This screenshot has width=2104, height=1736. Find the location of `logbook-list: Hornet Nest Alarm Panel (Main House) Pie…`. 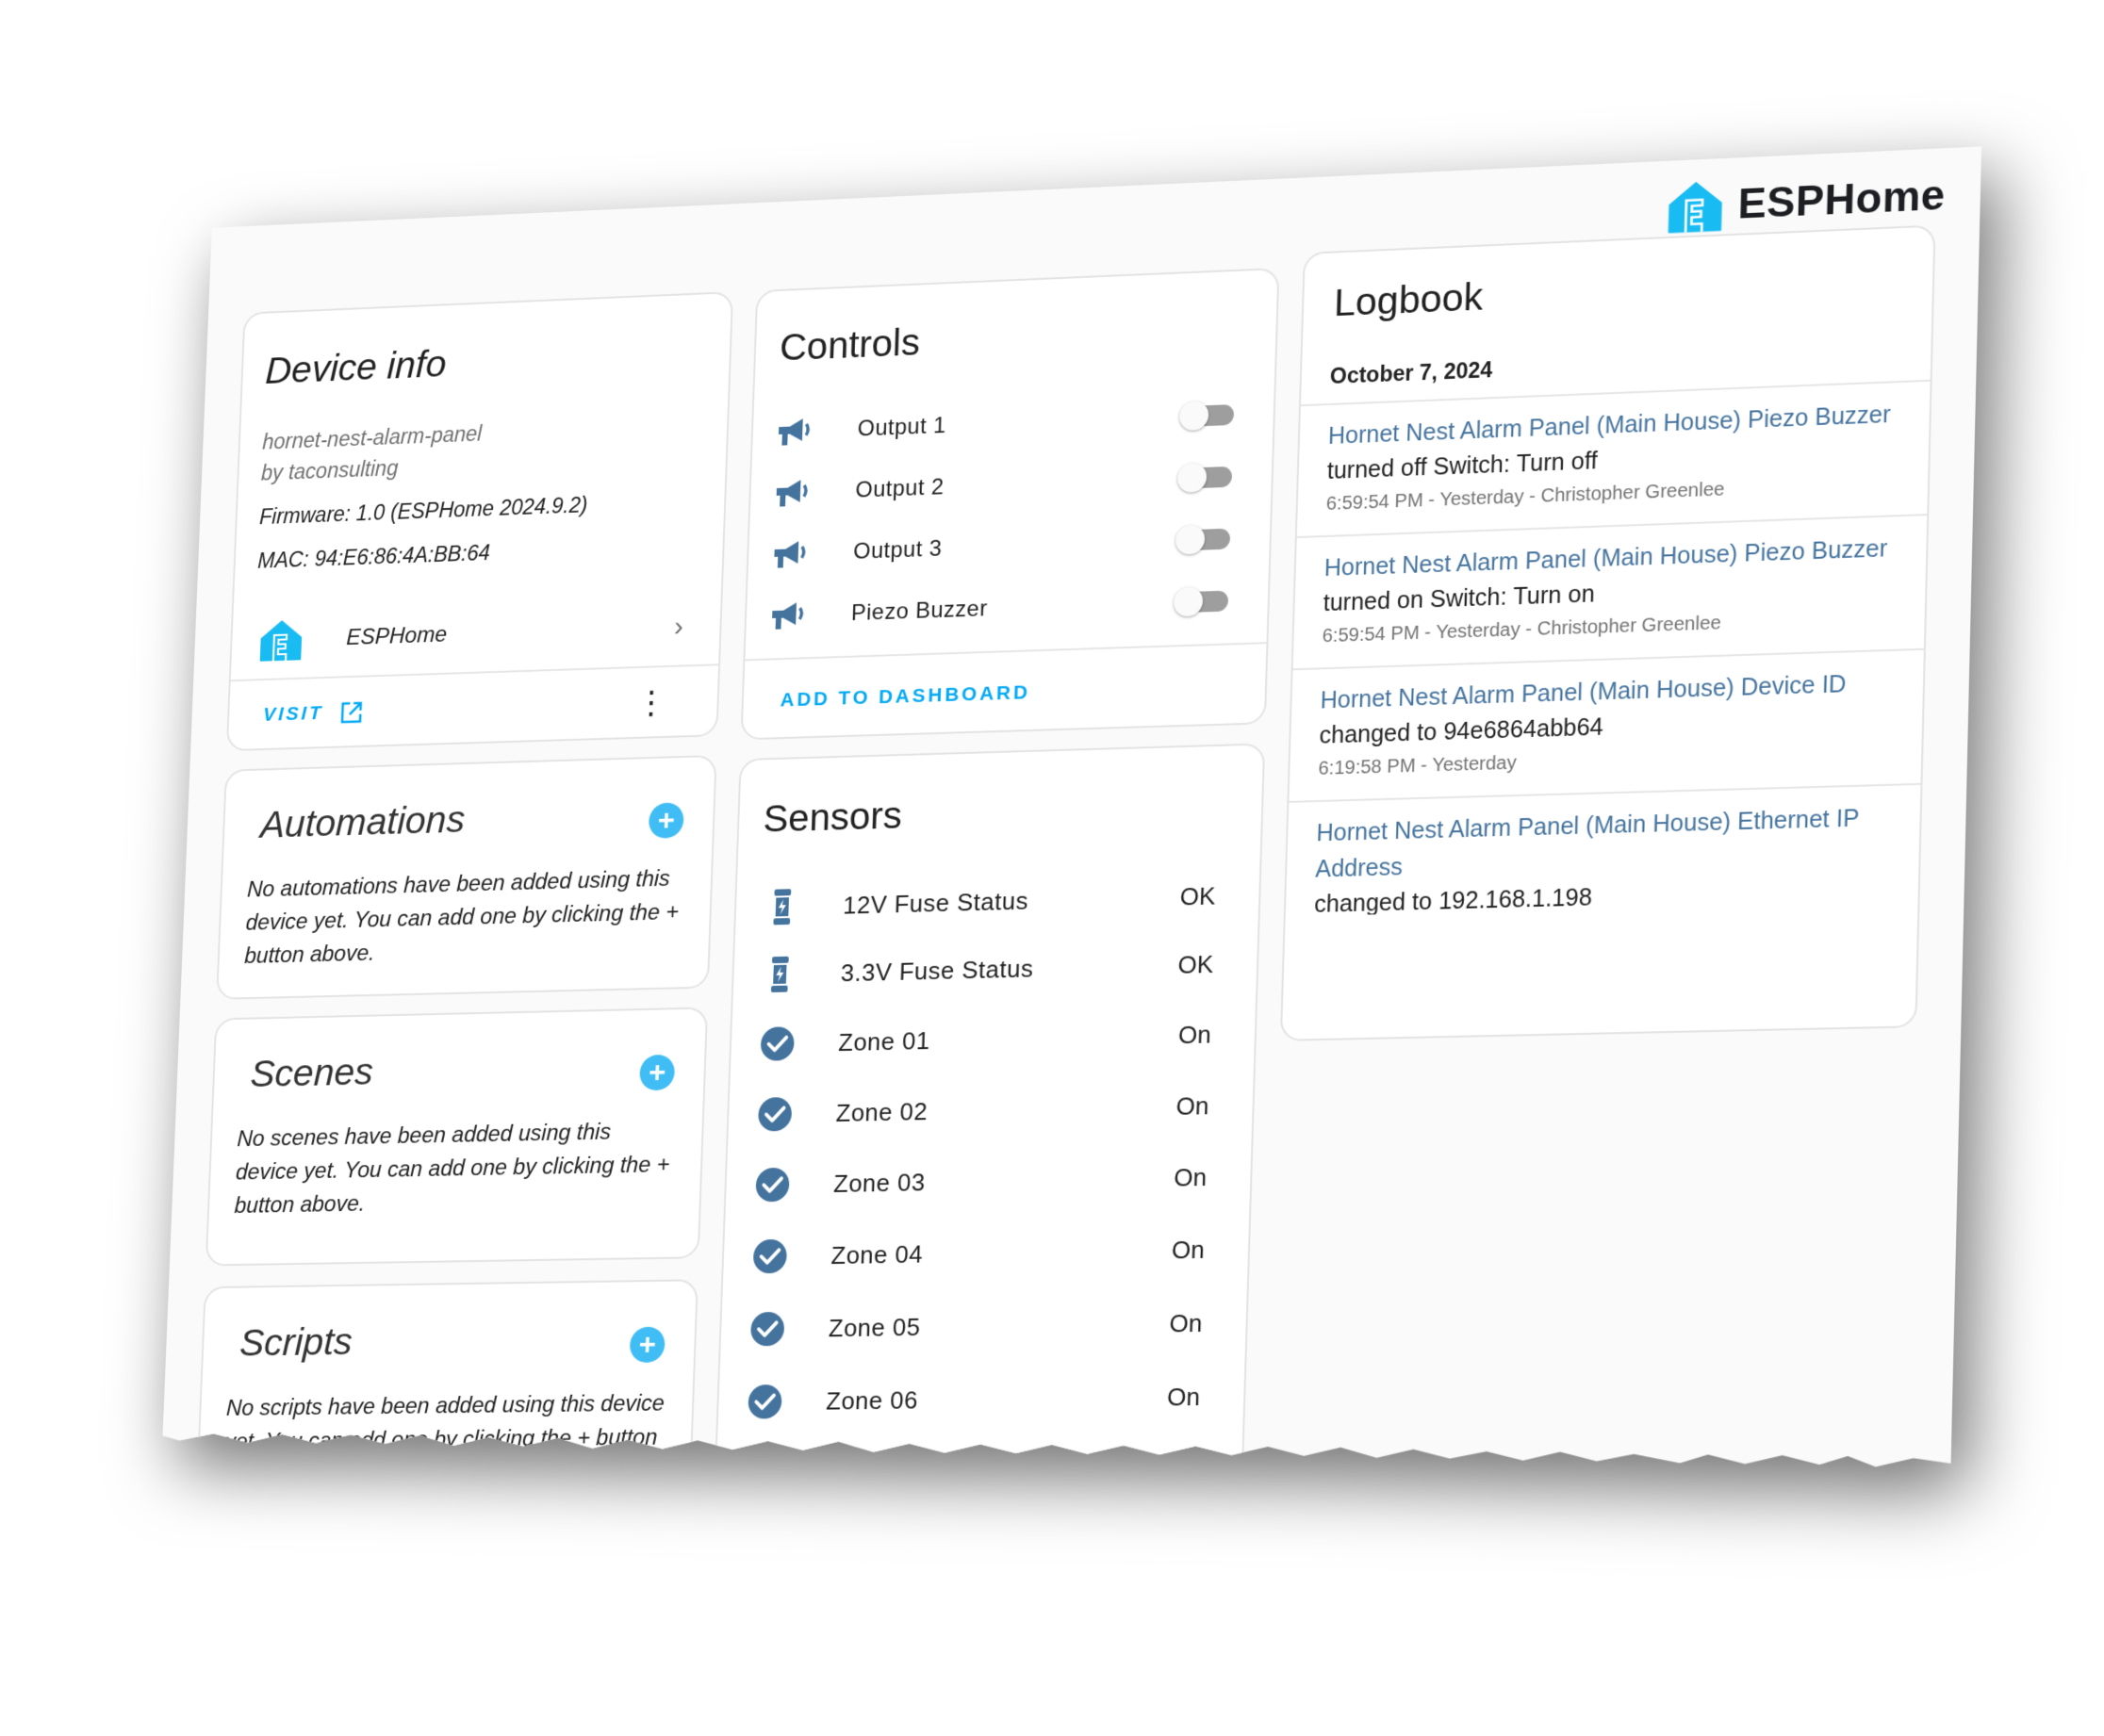

logbook-list: Hornet Nest Alarm Panel (Main House) Pie… is located at coordinates (1609, 648).